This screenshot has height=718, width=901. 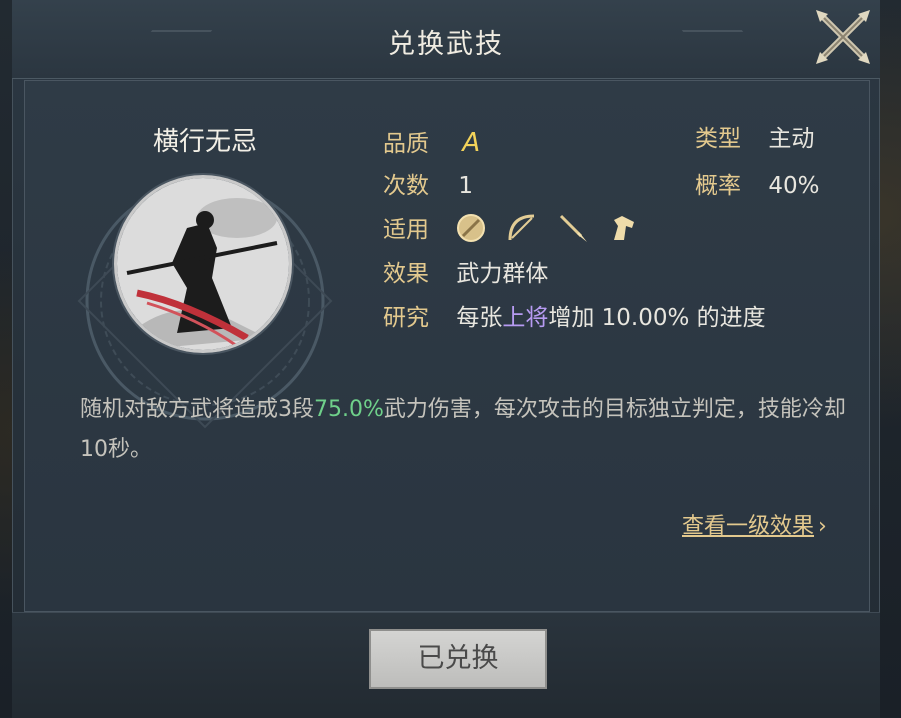 I want to click on research-label: 研究, so click(x=406, y=318).